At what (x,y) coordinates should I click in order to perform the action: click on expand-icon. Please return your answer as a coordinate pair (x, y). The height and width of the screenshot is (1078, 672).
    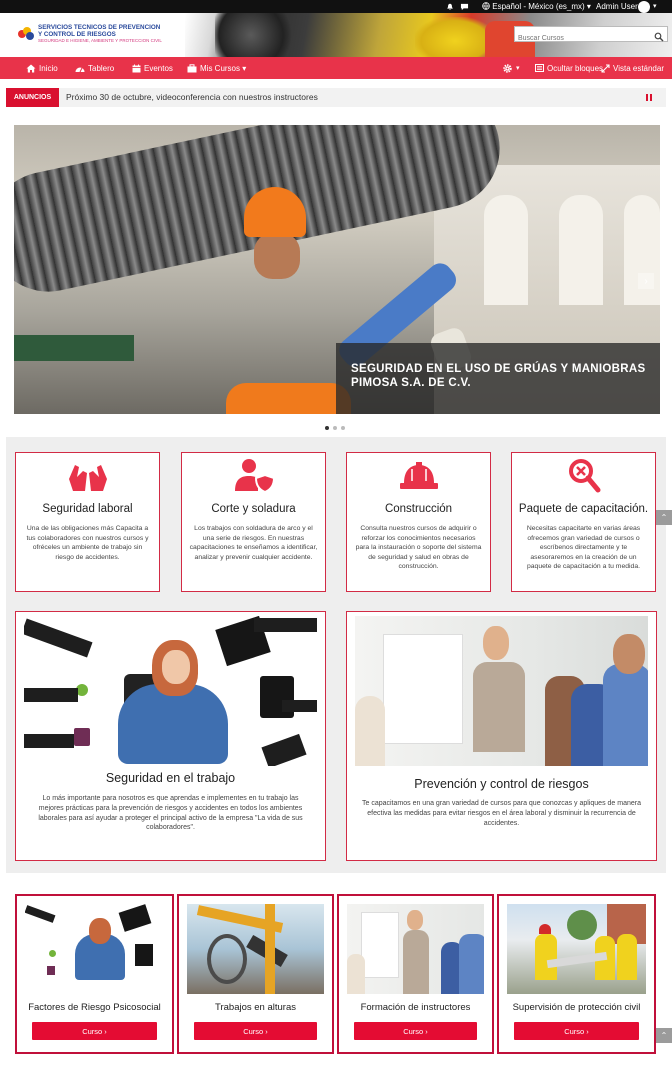
    Looking at the image, I should click on (605, 68).